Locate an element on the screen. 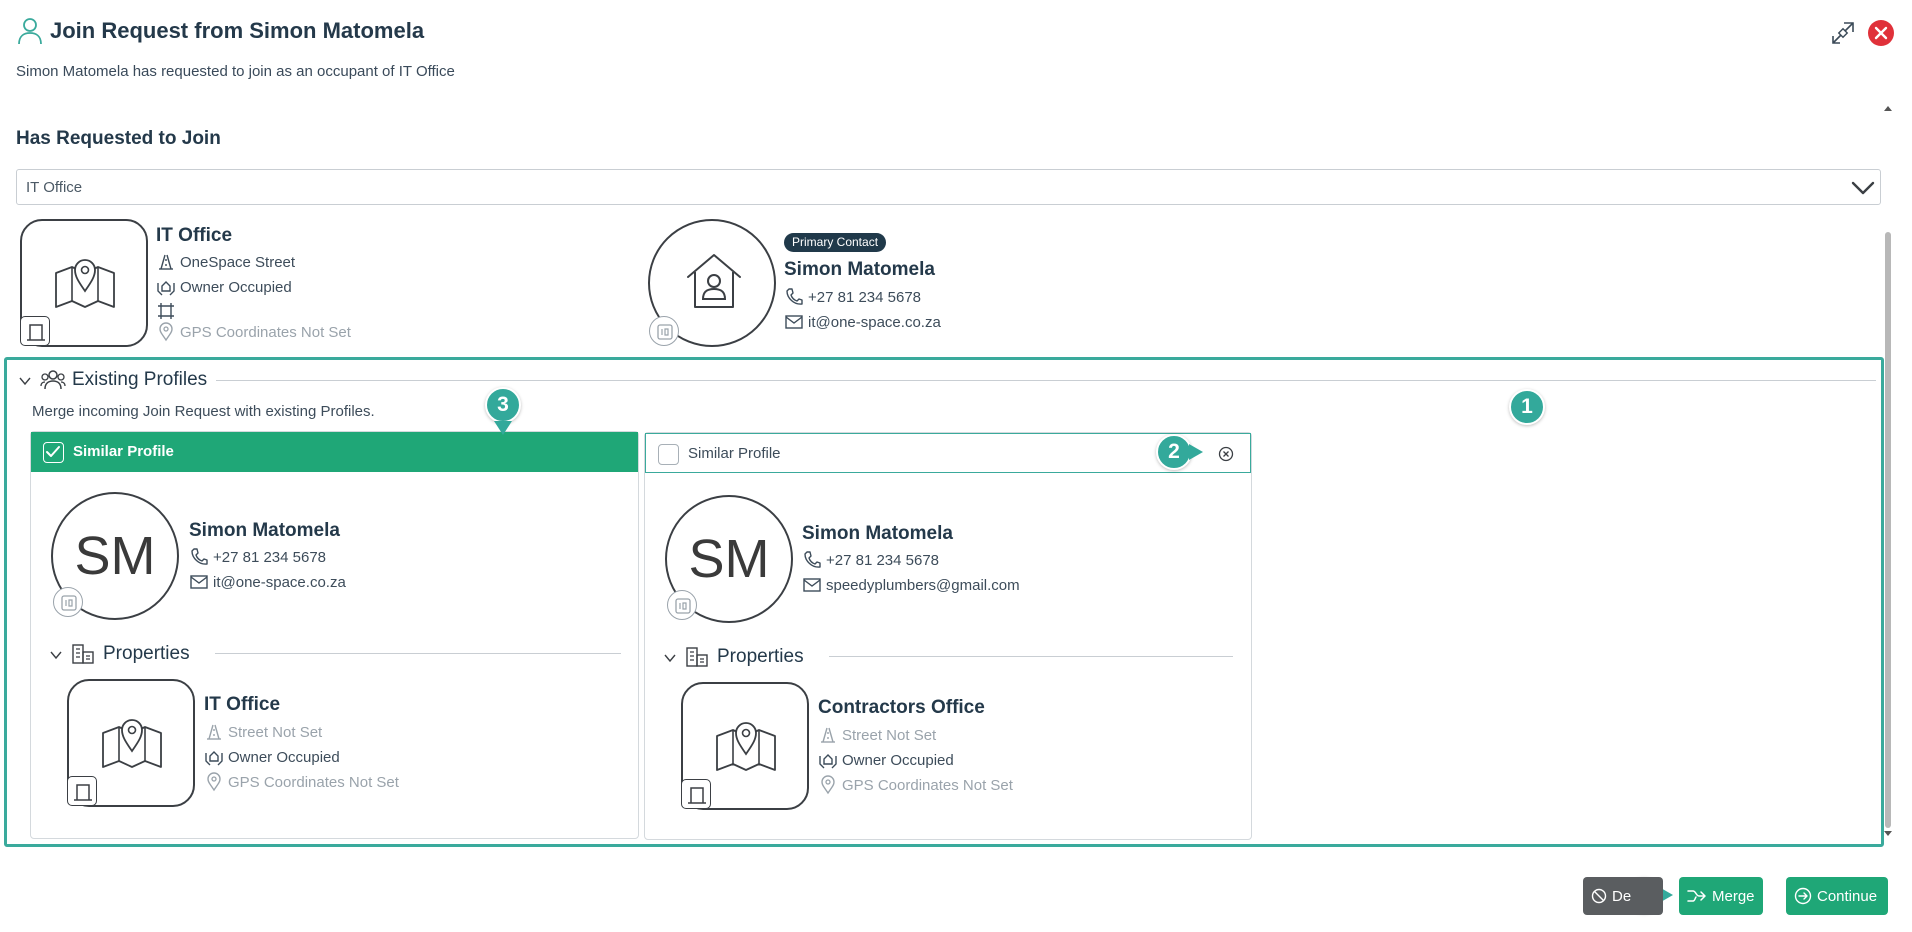  close-button is located at coordinates (1881, 33).